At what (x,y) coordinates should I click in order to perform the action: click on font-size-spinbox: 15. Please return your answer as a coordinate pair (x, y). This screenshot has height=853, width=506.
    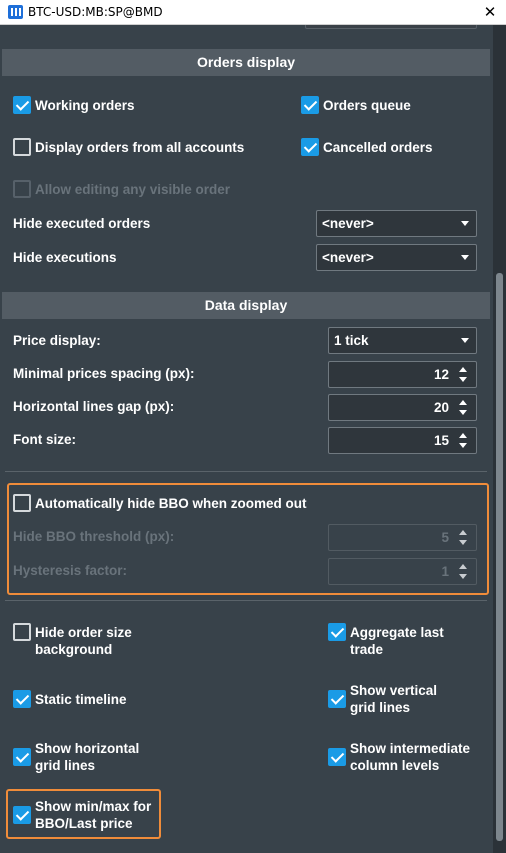
    Looking at the image, I should click on (402, 440).